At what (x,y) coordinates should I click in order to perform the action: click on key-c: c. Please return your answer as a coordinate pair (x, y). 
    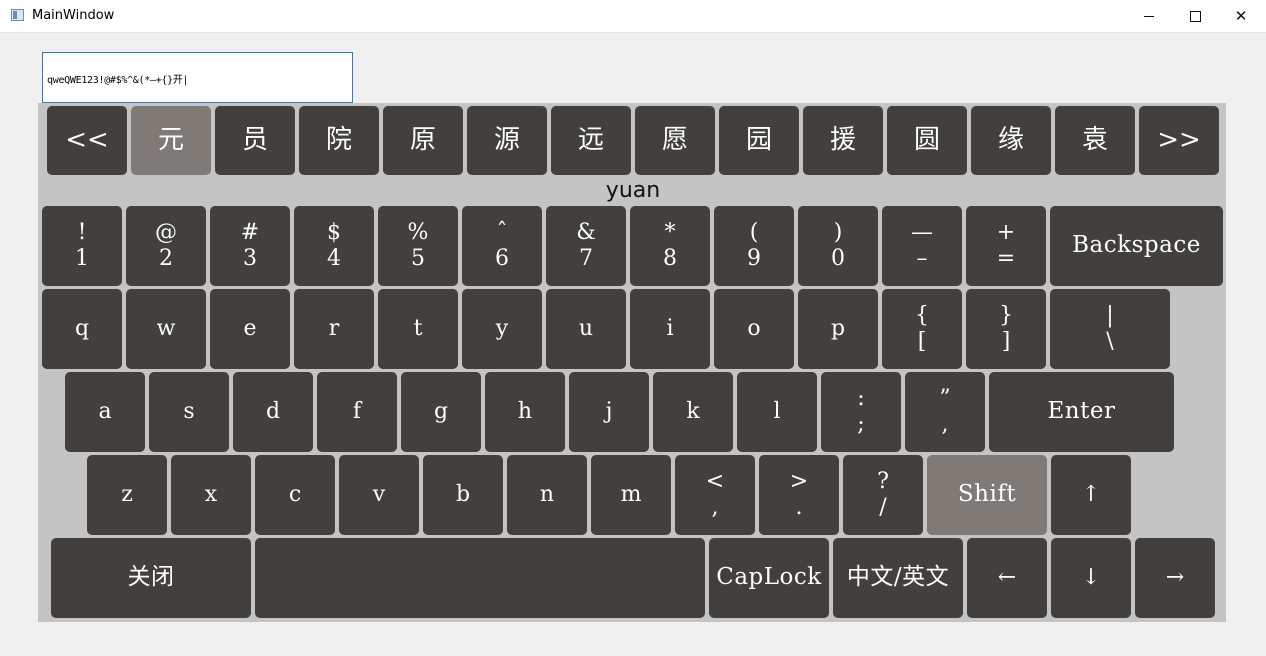
    Looking at the image, I should click on (295, 495).